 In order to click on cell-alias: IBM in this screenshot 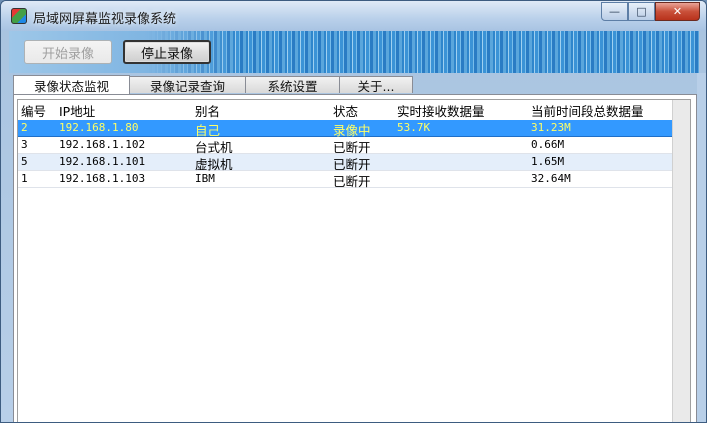, I will do `click(205, 178)`.